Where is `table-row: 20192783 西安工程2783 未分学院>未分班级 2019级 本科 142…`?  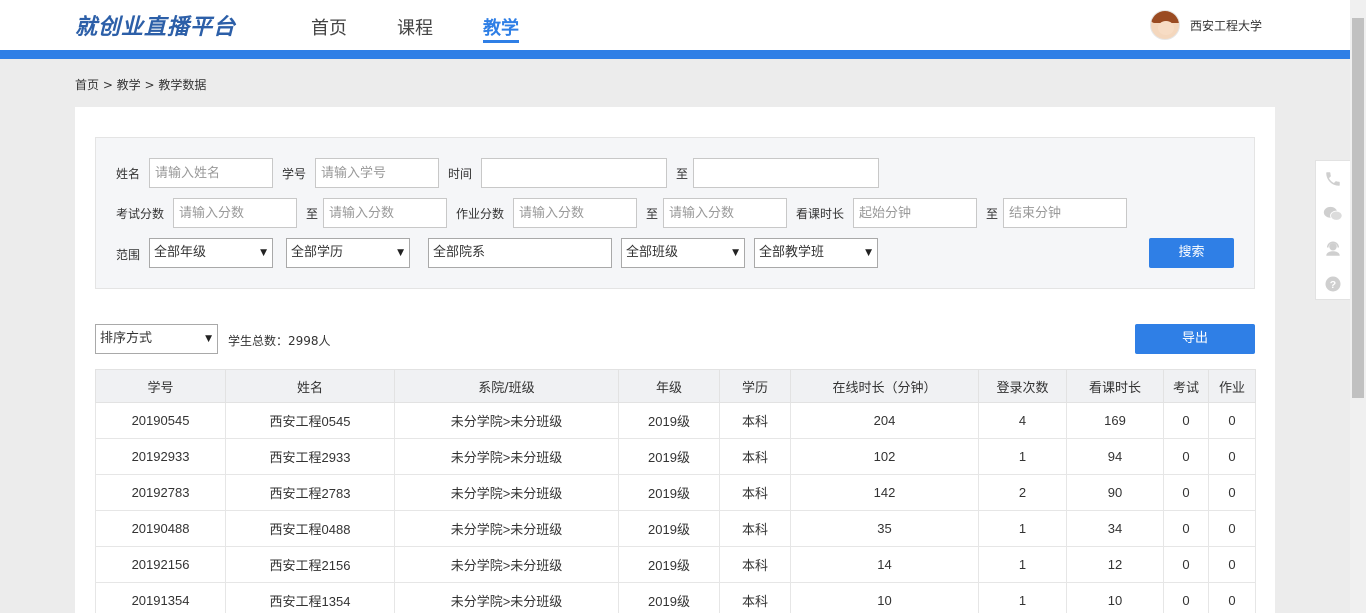 table-row: 20192783 西安工程2783 未分学院>未分班级 2019级 本科 142… is located at coordinates (675, 492).